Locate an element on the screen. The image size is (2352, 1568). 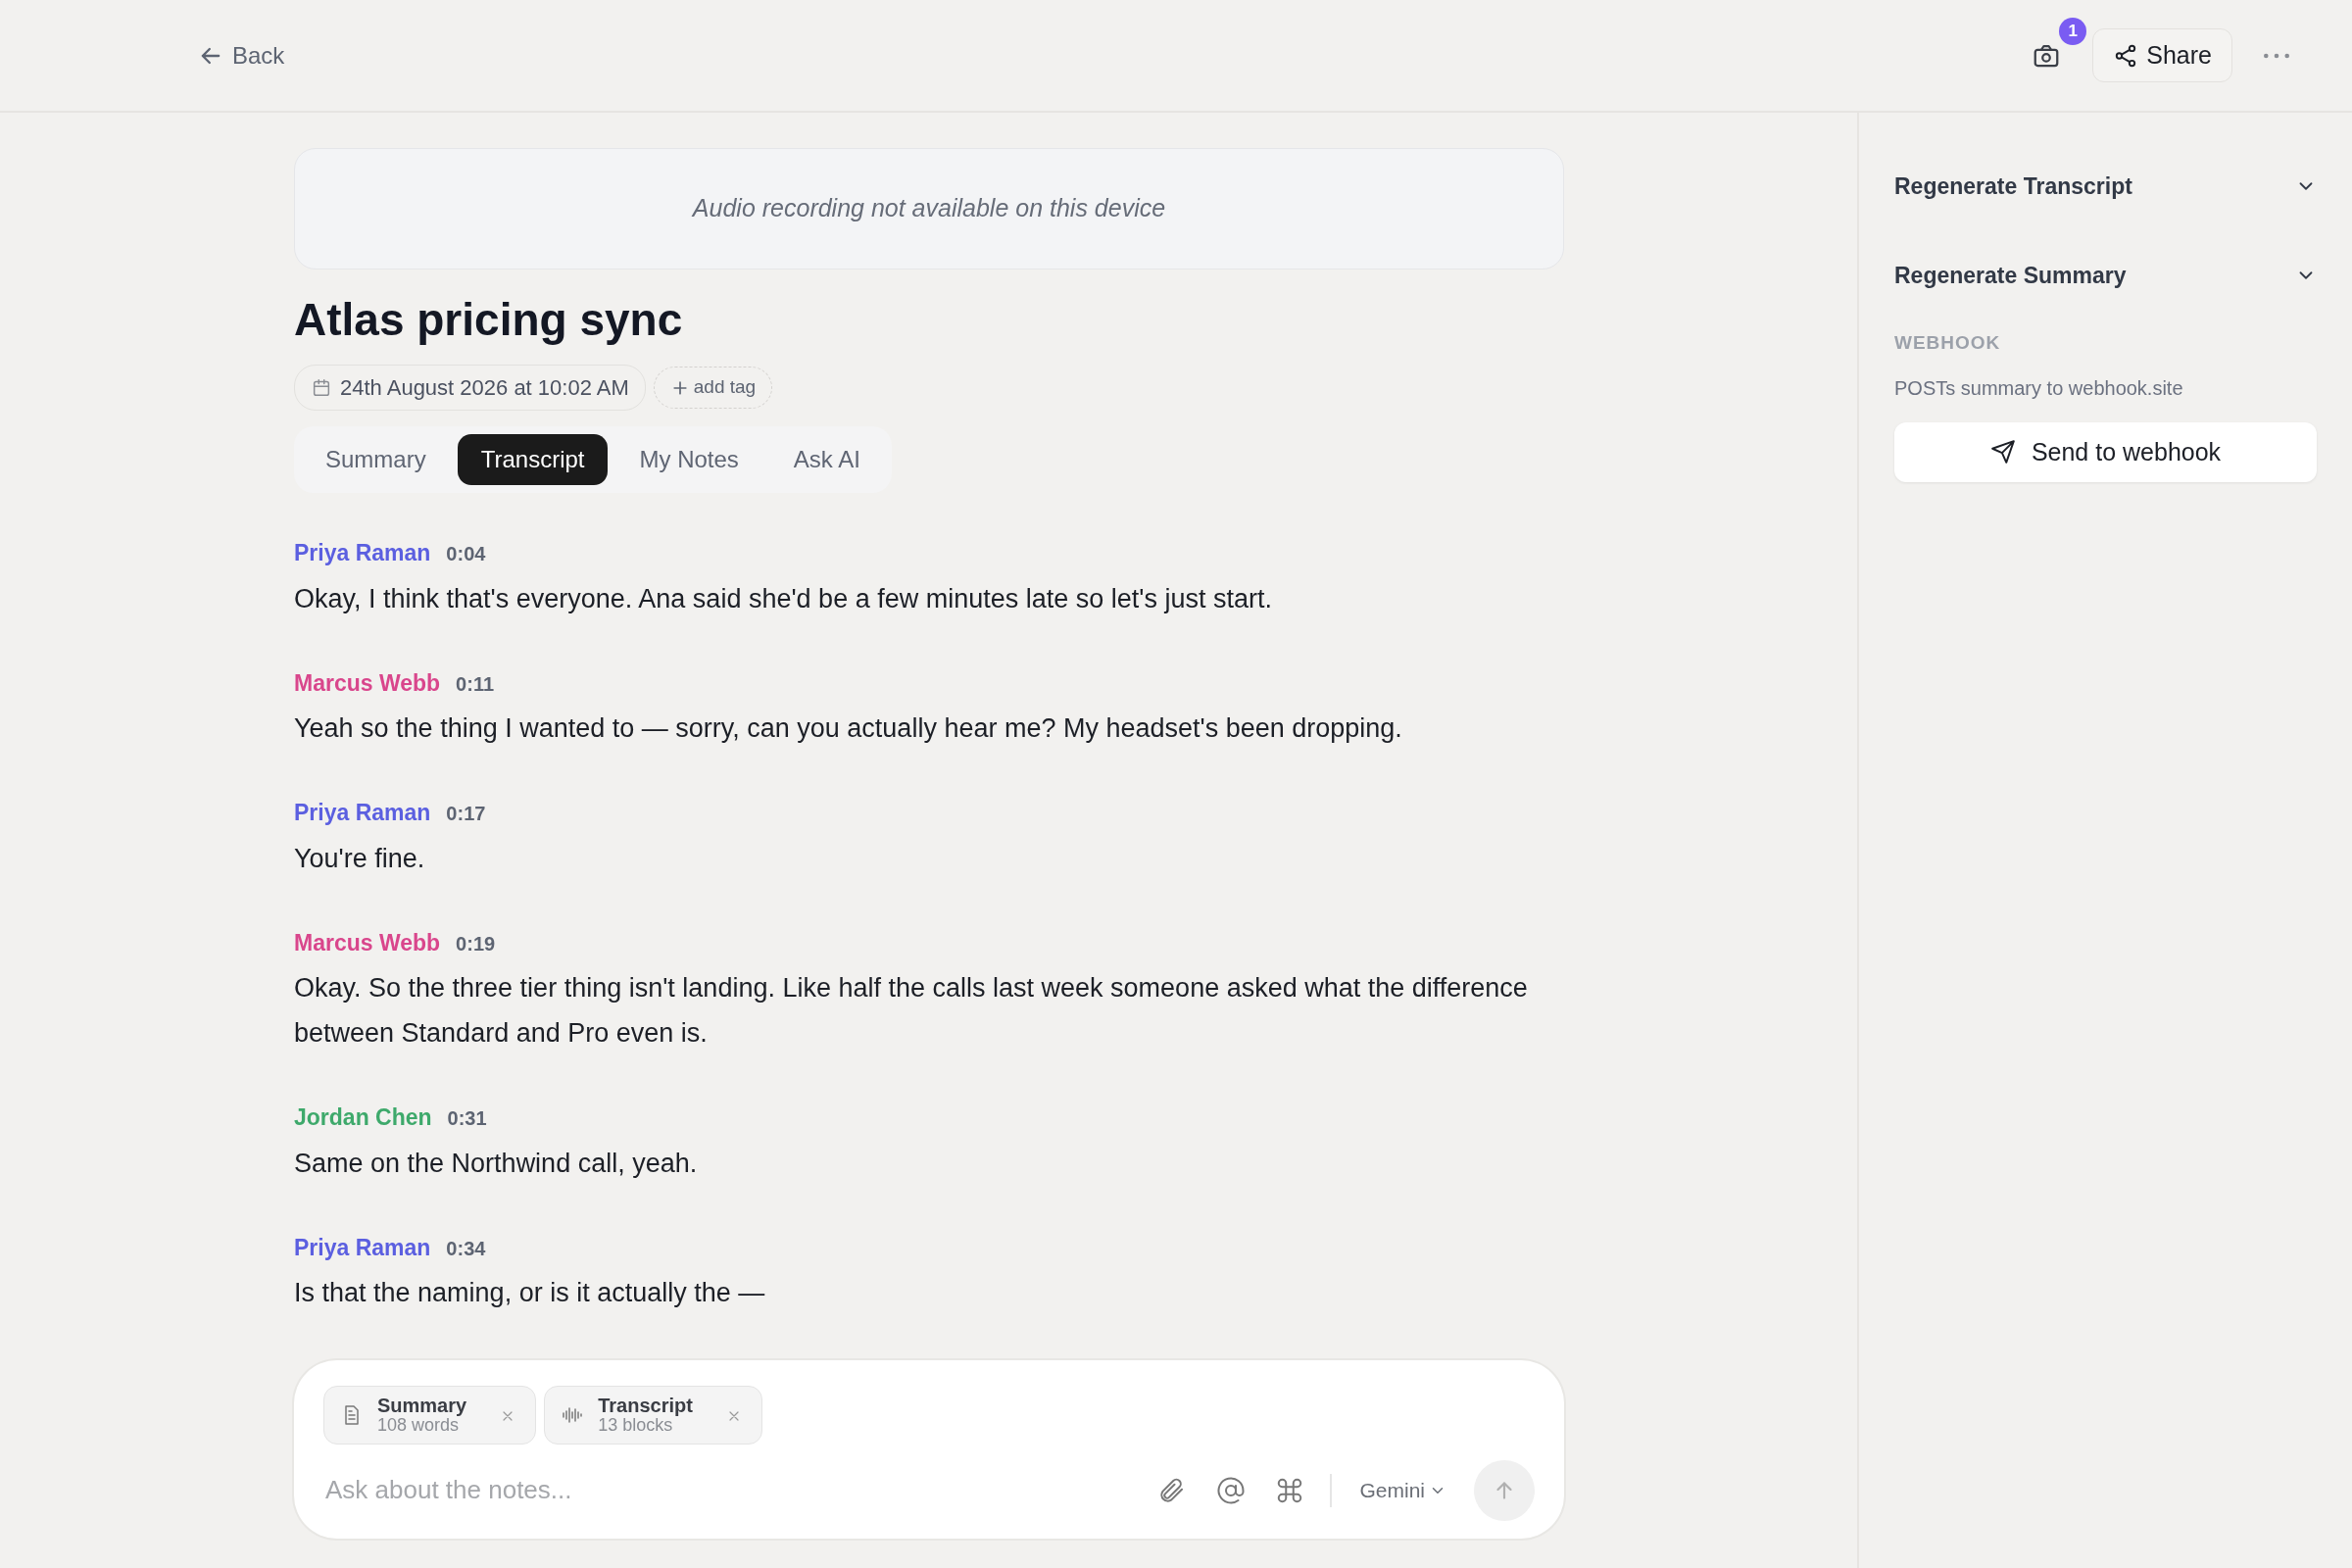
attachment-title: Summary is located at coordinates (422, 1406).